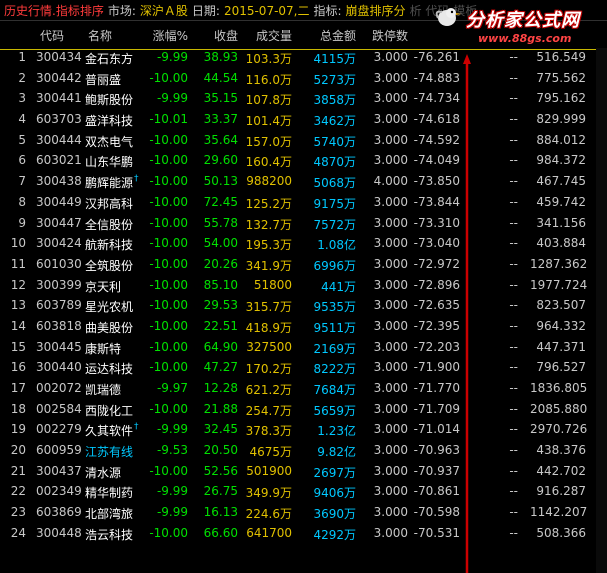 Image resolution: width=607 pixels, height=573 pixels. I want to click on total-amount: 4292万, so click(334, 534).